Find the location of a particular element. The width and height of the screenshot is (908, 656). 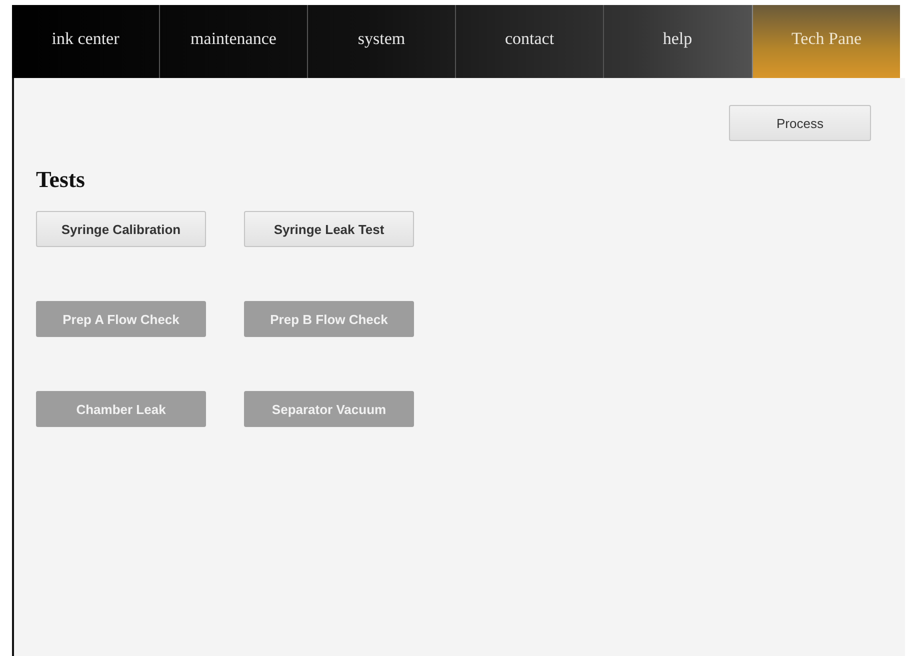

process-button: Process is located at coordinates (800, 123).